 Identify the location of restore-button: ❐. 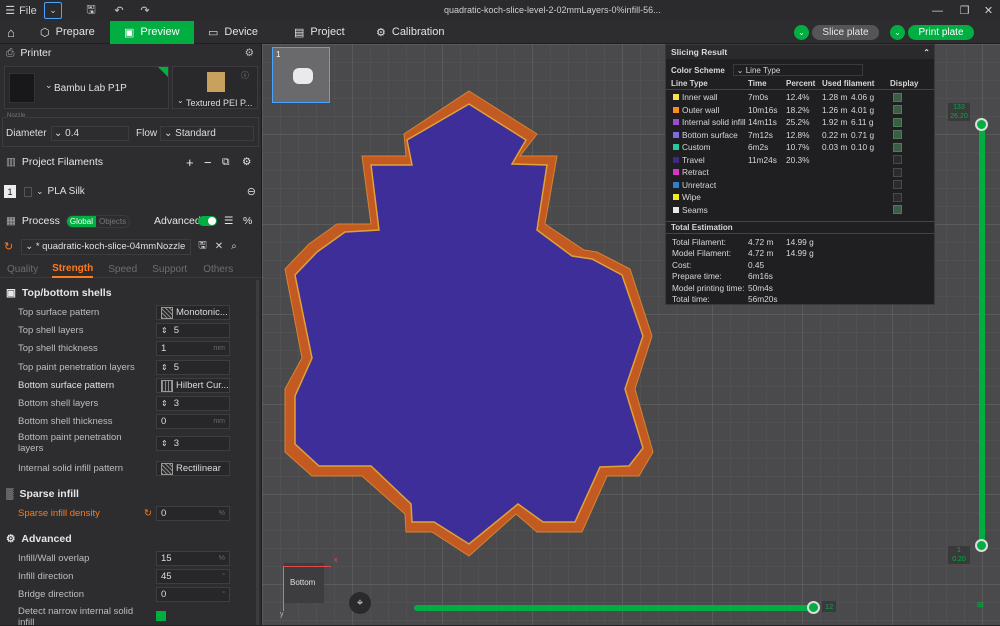
(964, 10).